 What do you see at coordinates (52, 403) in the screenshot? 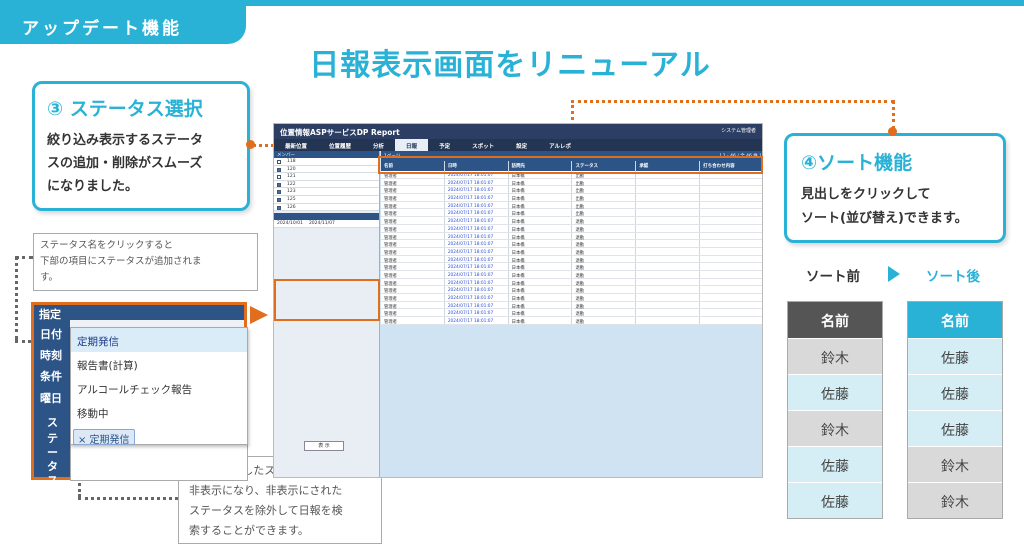
I see `zoom-labels: 日付 時刻 条件 曜日 ス テ ー タ ス` at bounding box center [52, 403].